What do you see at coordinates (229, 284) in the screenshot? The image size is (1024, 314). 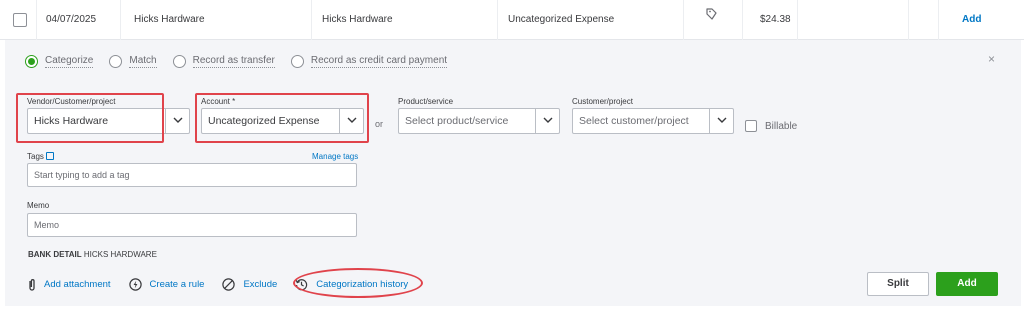 I see `ban-icon` at bounding box center [229, 284].